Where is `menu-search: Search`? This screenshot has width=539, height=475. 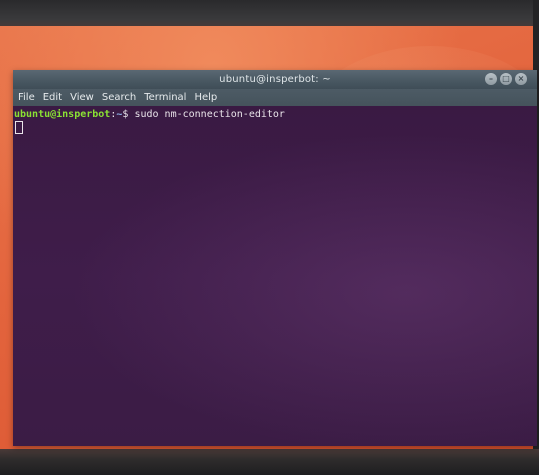 menu-search: Search is located at coordinates (119, 97).